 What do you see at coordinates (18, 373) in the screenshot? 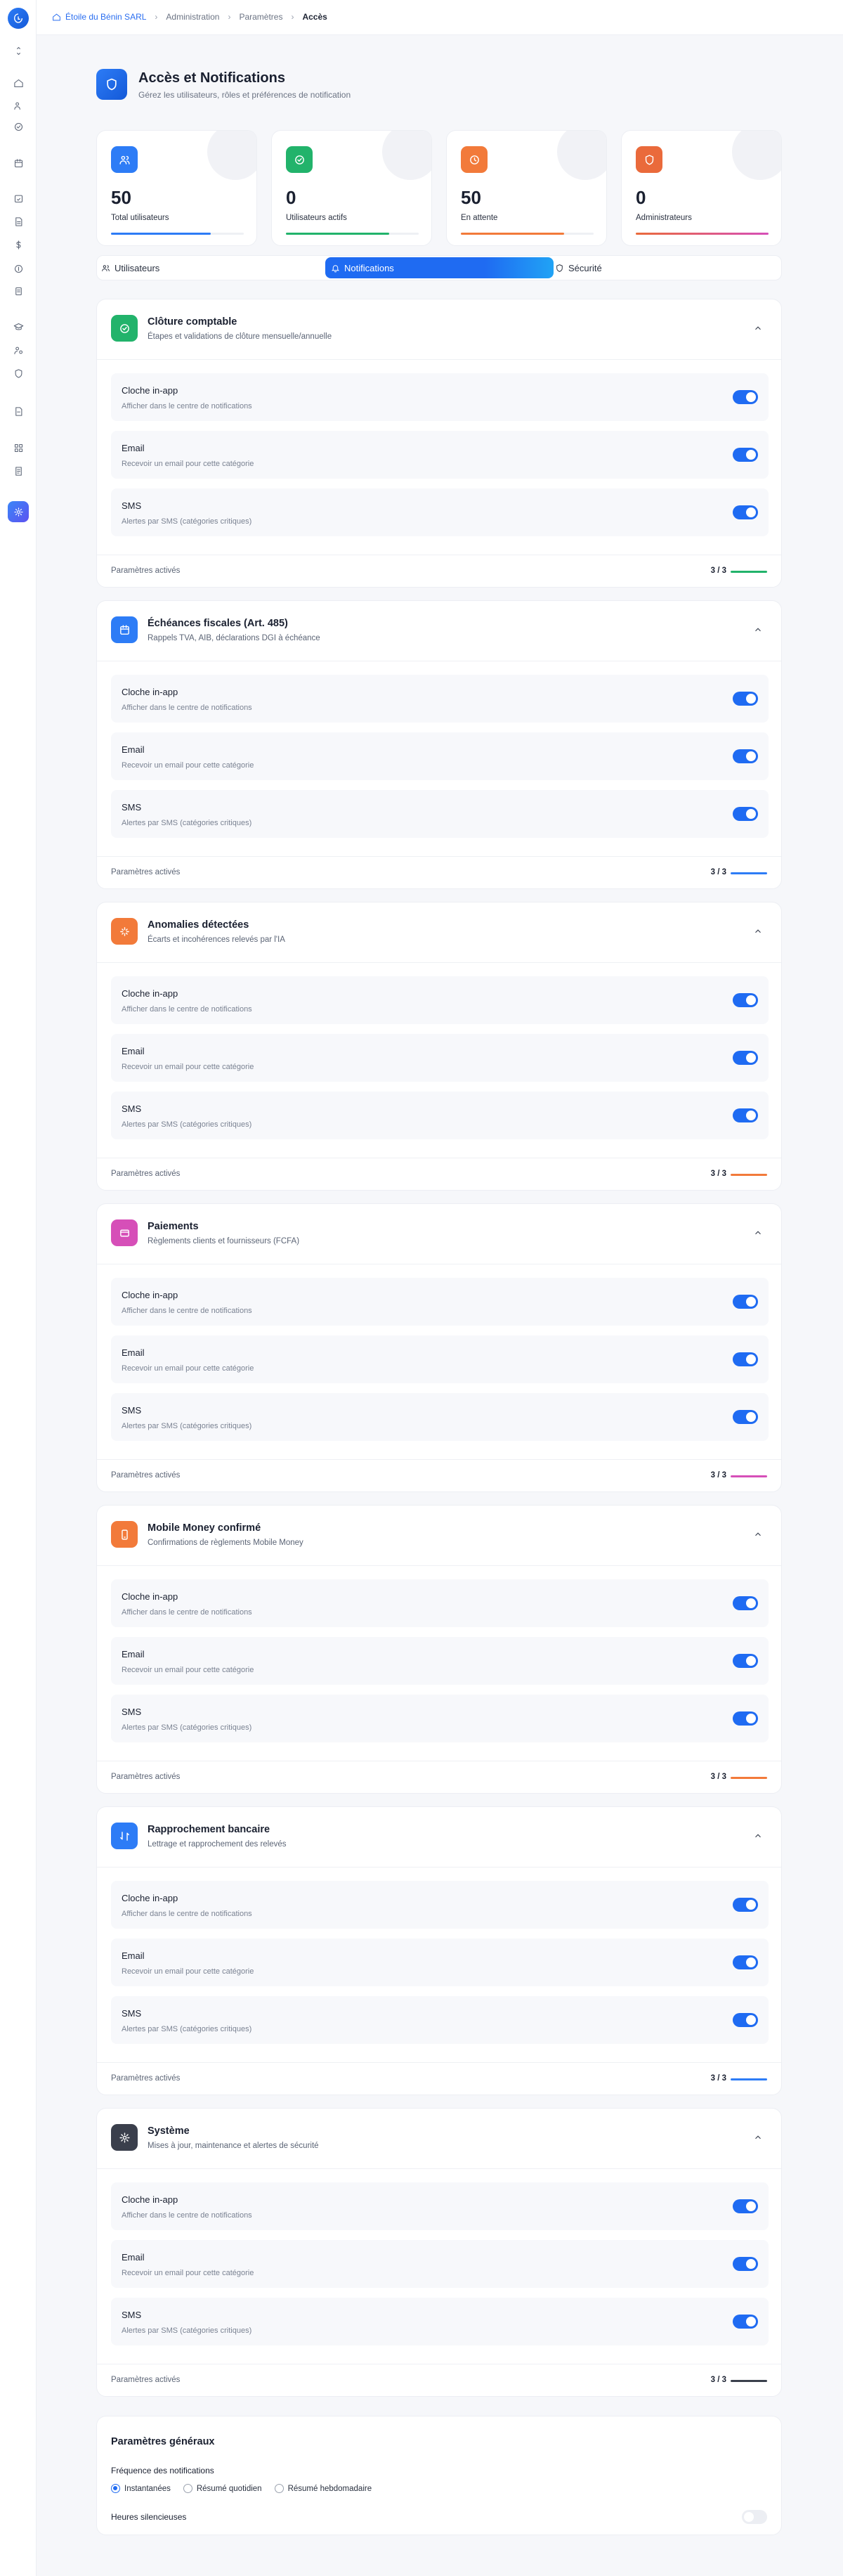
I see `shield-icon` at bounding box center [18, 373].